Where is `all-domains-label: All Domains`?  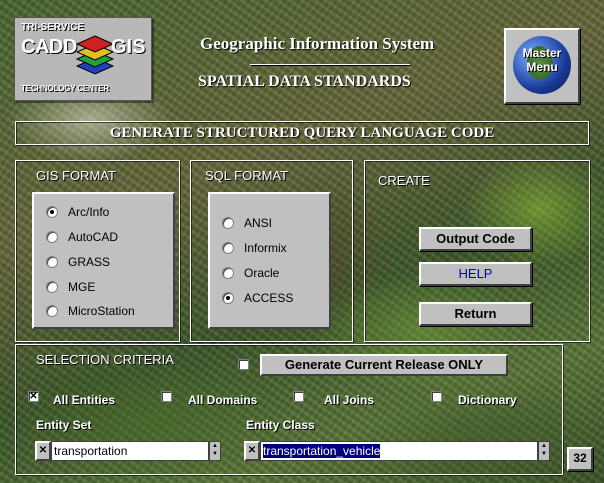
all-domains-label: All Domains is located at coordinates (223, 400).